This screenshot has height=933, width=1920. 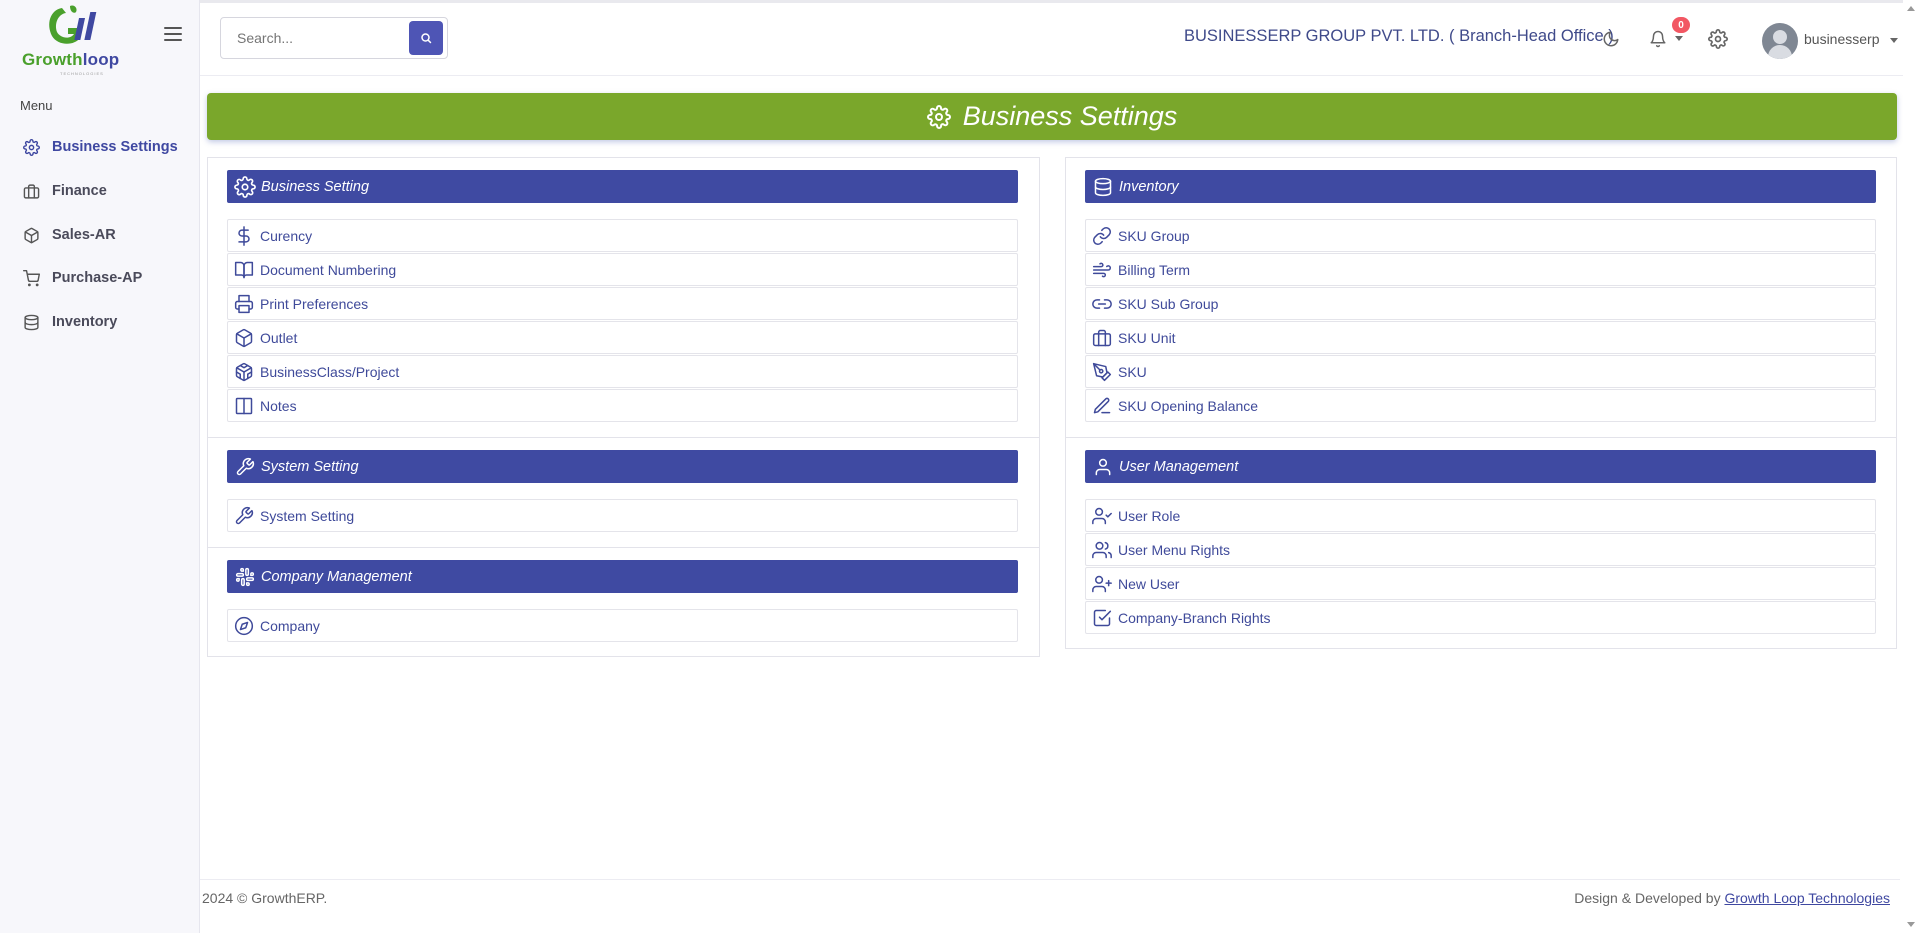 I want to click on link-label: SKU Unit, so click(x=1147, y=337).